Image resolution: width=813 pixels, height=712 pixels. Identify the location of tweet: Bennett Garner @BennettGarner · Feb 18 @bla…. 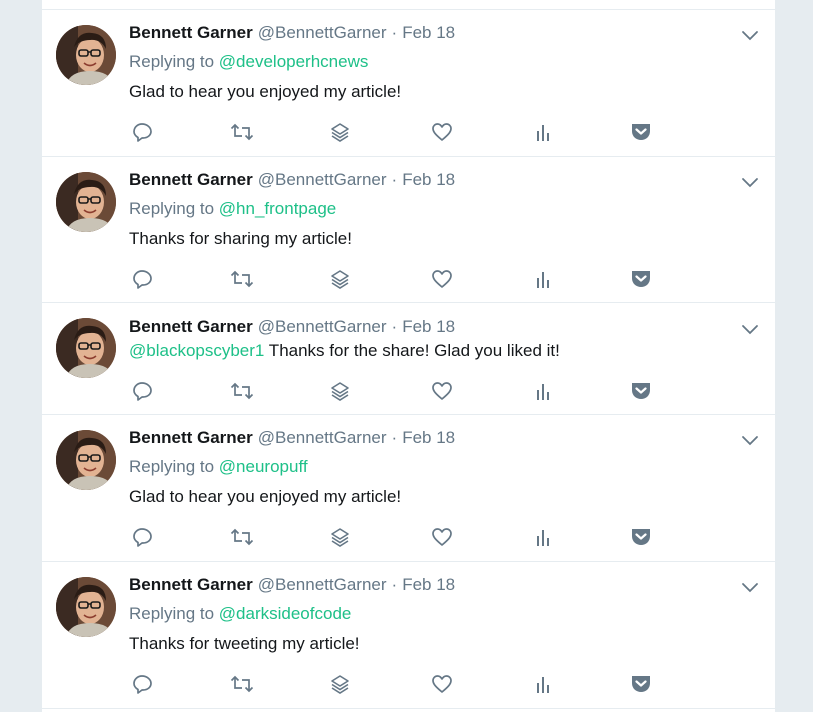
(408, 359).